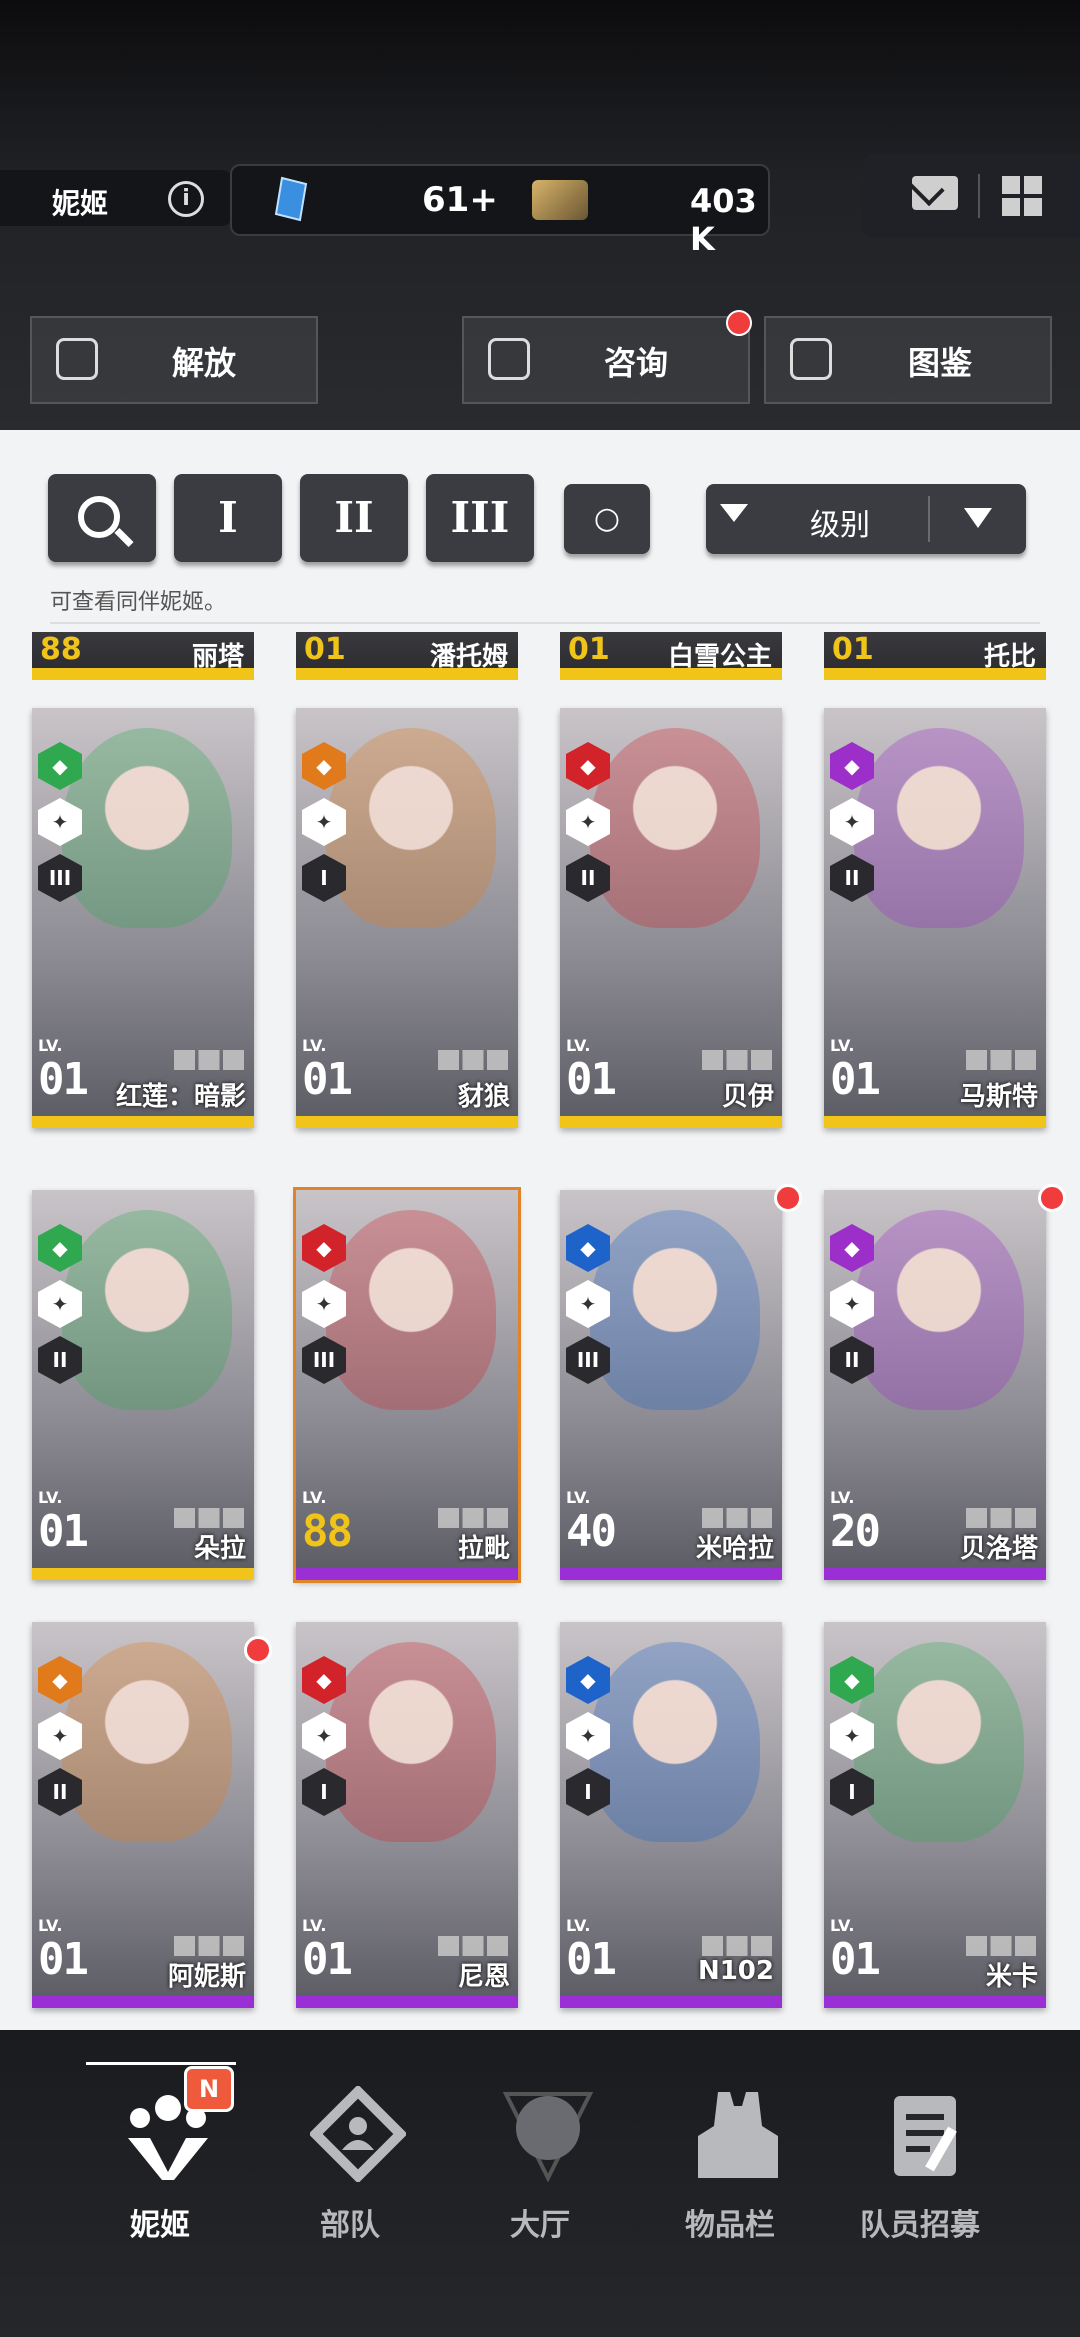 The width and height of the screenshot is (1080, 2337). Describe the element at coordinates (978, 518) in the screenshot. I see `chevron-down-icon` at that location.